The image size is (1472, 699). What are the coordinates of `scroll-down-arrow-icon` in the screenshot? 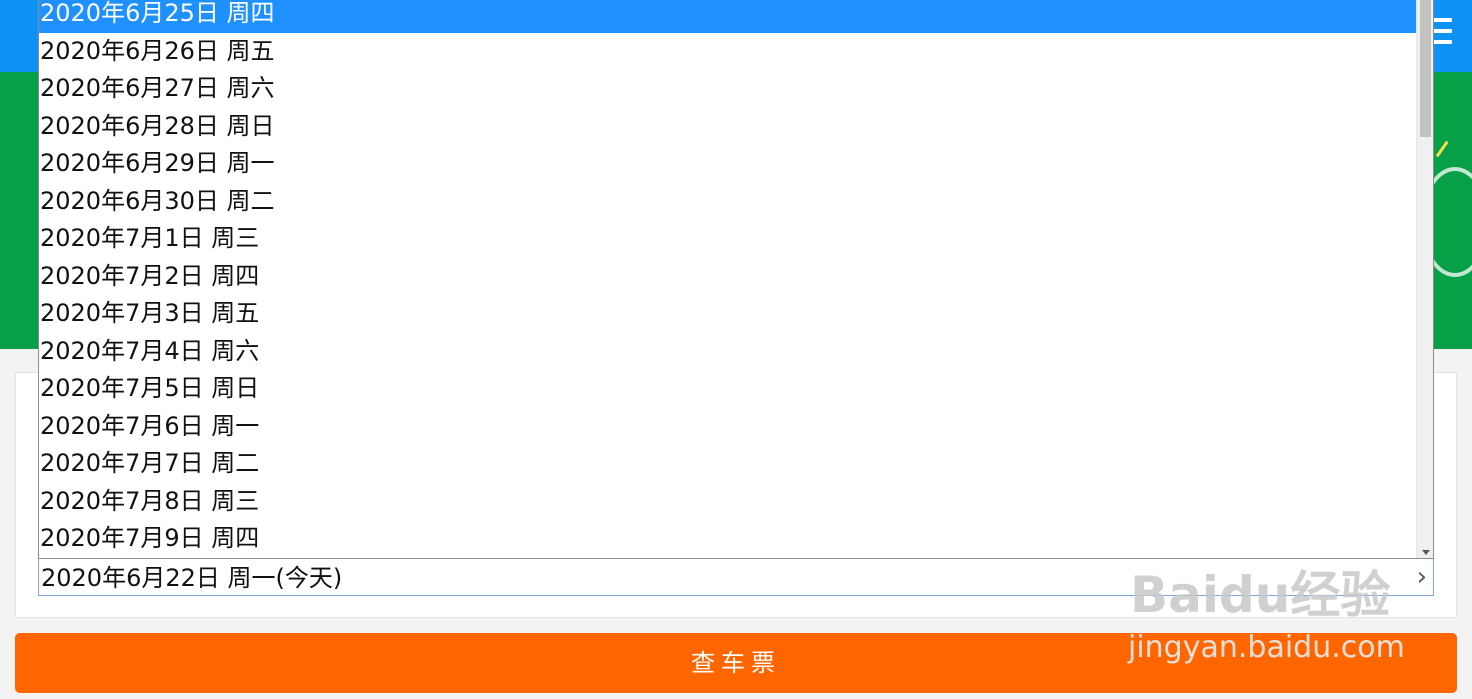 It's located at (1426, 552).